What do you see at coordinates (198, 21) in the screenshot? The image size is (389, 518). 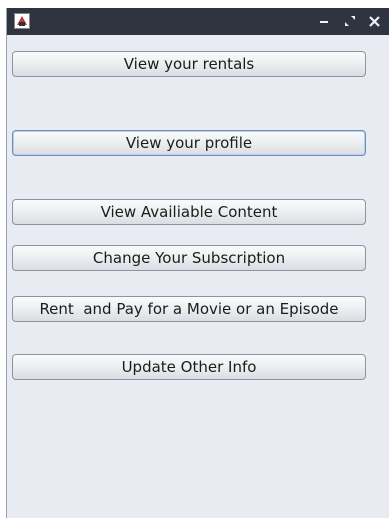 I see `title-bar` at bounding box center [198, 21].